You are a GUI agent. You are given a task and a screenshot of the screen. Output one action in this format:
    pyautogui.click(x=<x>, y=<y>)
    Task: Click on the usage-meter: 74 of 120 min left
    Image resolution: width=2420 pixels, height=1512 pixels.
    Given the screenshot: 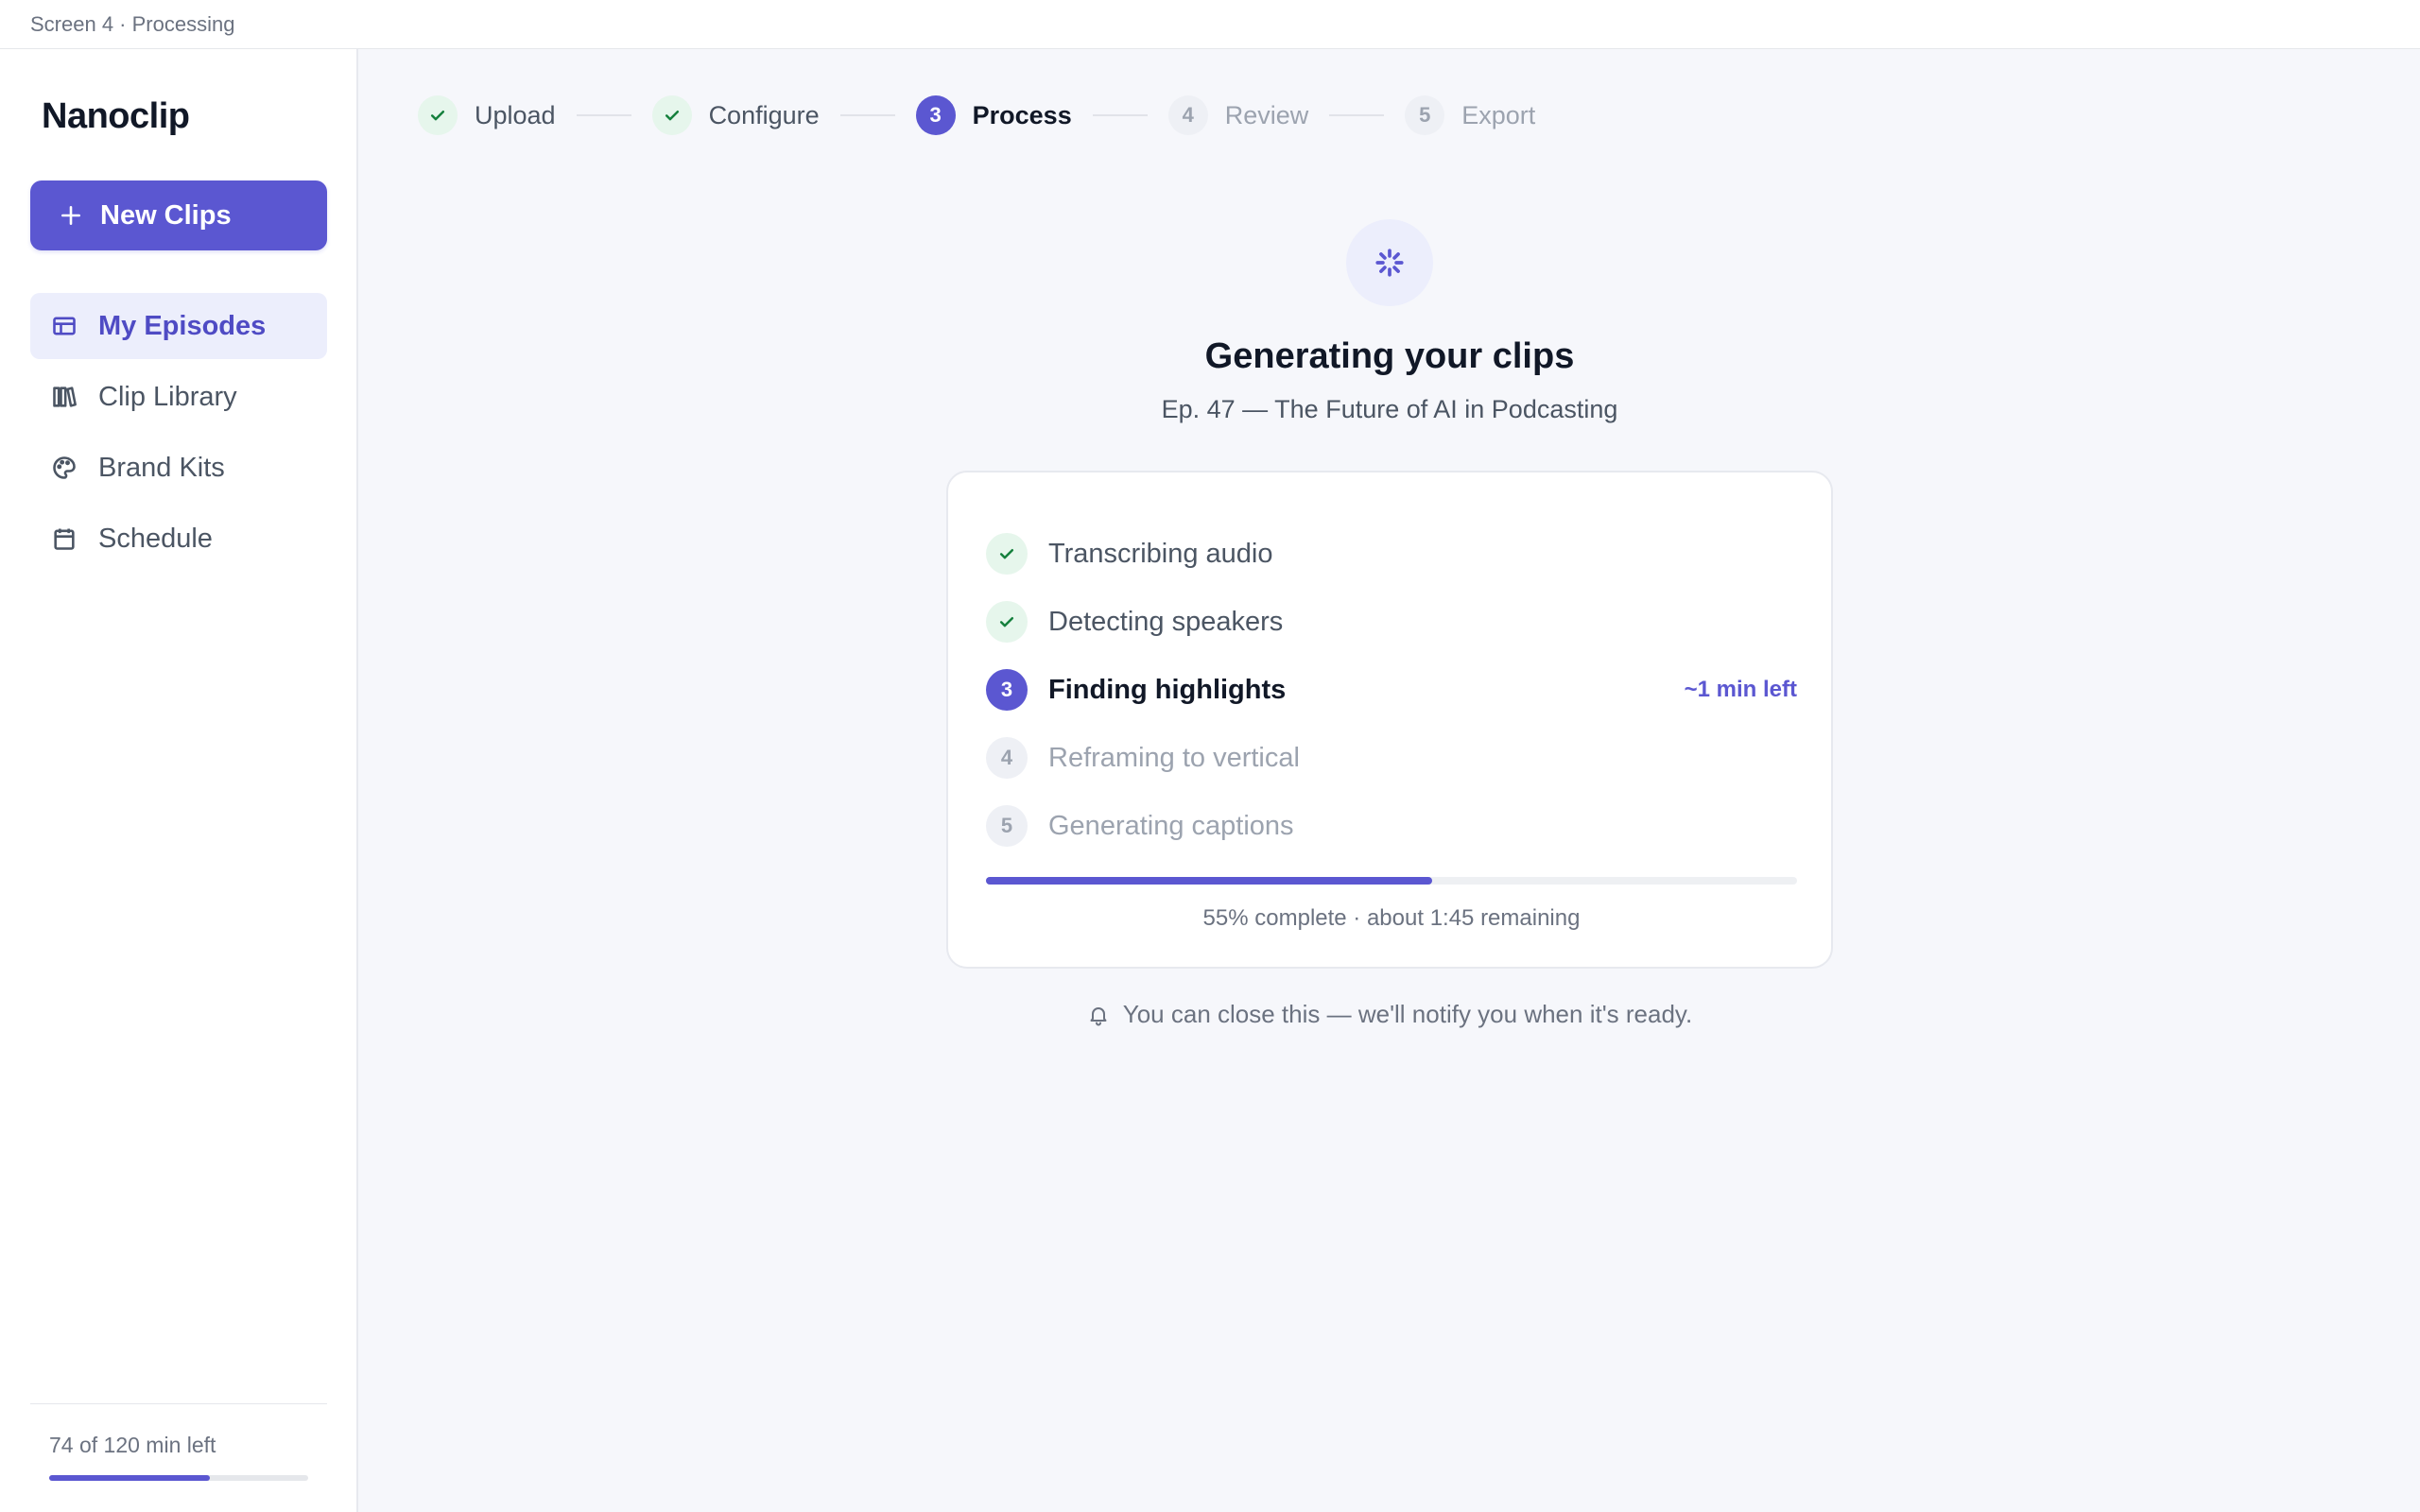 What is the action you would take?
    pyautogui.click(x=178, y=1442)
    